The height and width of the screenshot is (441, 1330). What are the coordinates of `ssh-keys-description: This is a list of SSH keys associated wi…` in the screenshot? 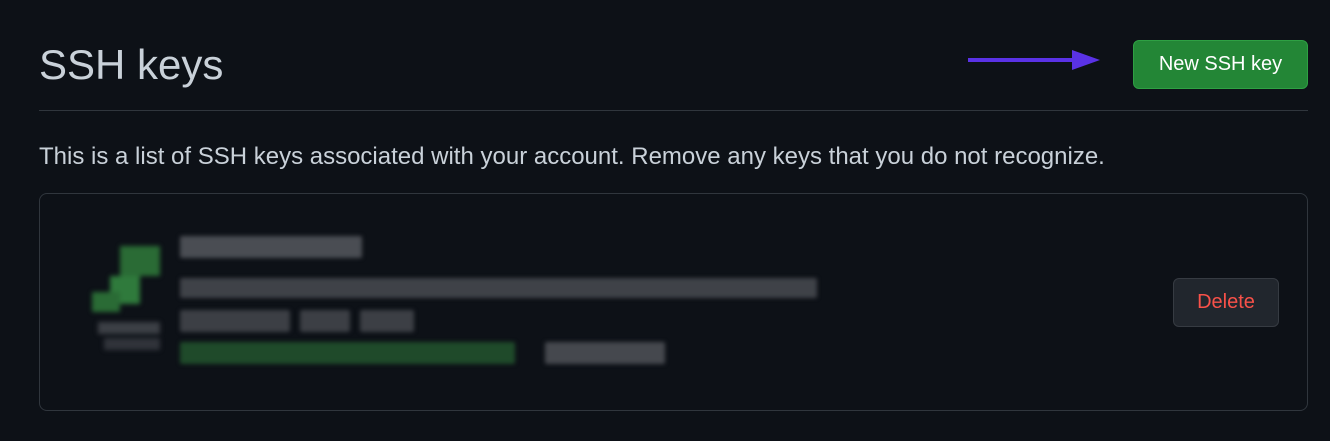 It's located at (572, 156).